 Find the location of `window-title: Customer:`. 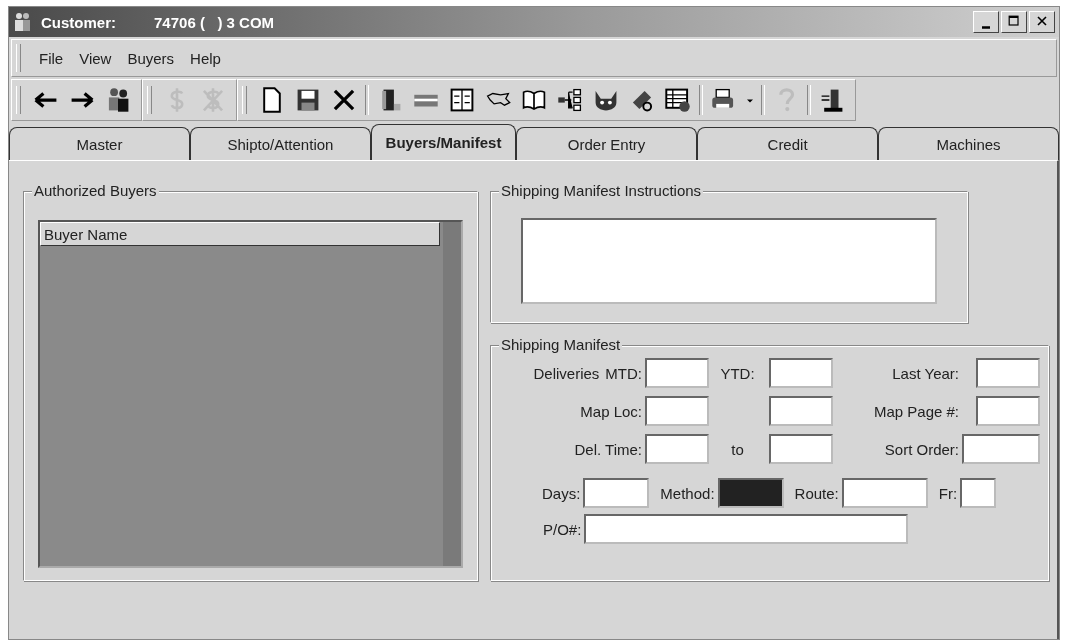

window-title: Customer: is located at coordinates (78, 22).